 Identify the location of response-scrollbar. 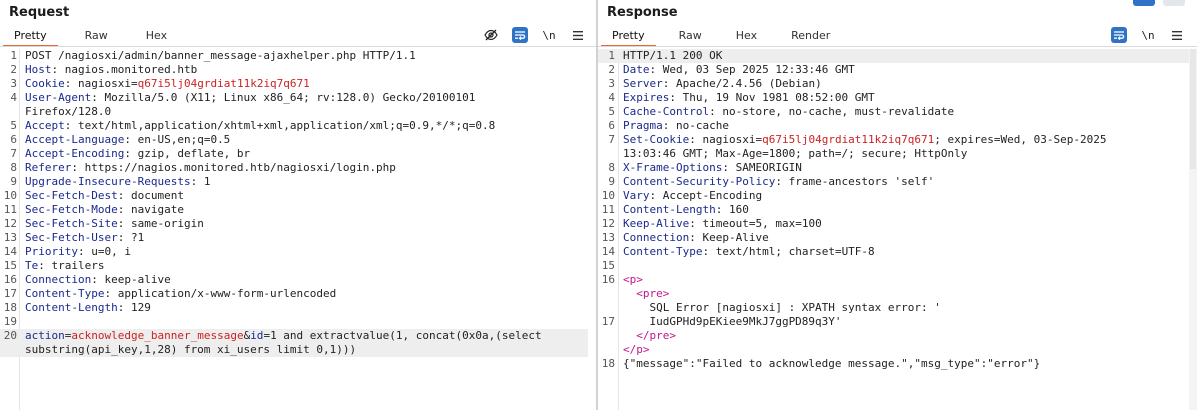
(1193, 229).